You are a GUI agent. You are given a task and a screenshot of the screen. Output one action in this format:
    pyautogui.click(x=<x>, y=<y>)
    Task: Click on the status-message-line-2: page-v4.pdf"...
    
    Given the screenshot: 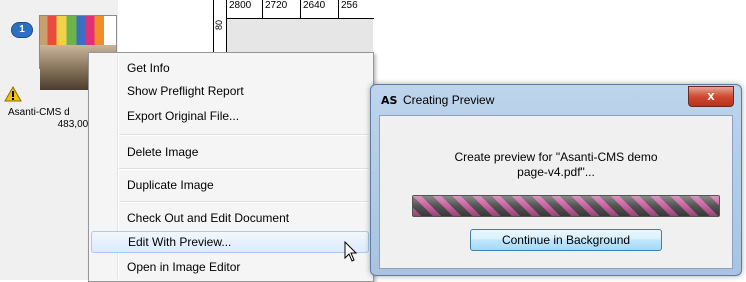 What is the action you would take?
    pyautogui.click(x=556, y=172)
    